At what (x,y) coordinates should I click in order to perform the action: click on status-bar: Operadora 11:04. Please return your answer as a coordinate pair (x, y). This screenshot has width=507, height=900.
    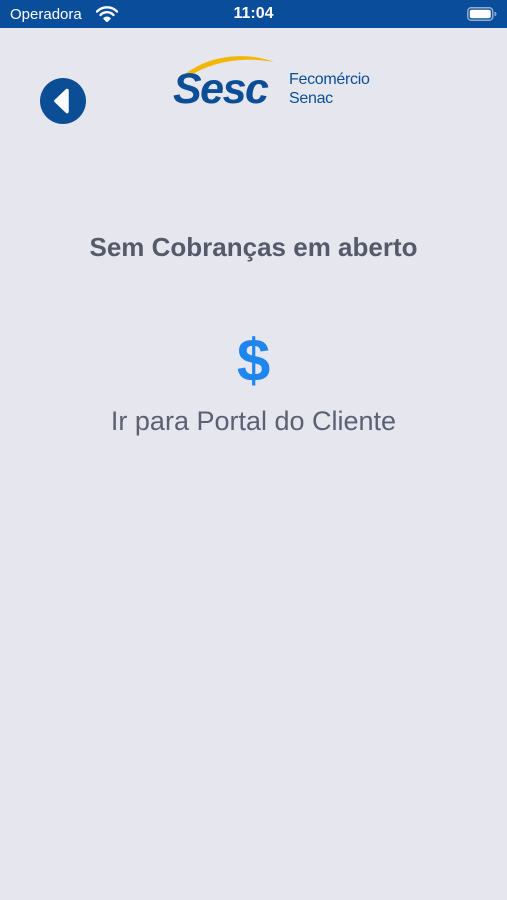
    Looking at the image, I should click on (253, 14).